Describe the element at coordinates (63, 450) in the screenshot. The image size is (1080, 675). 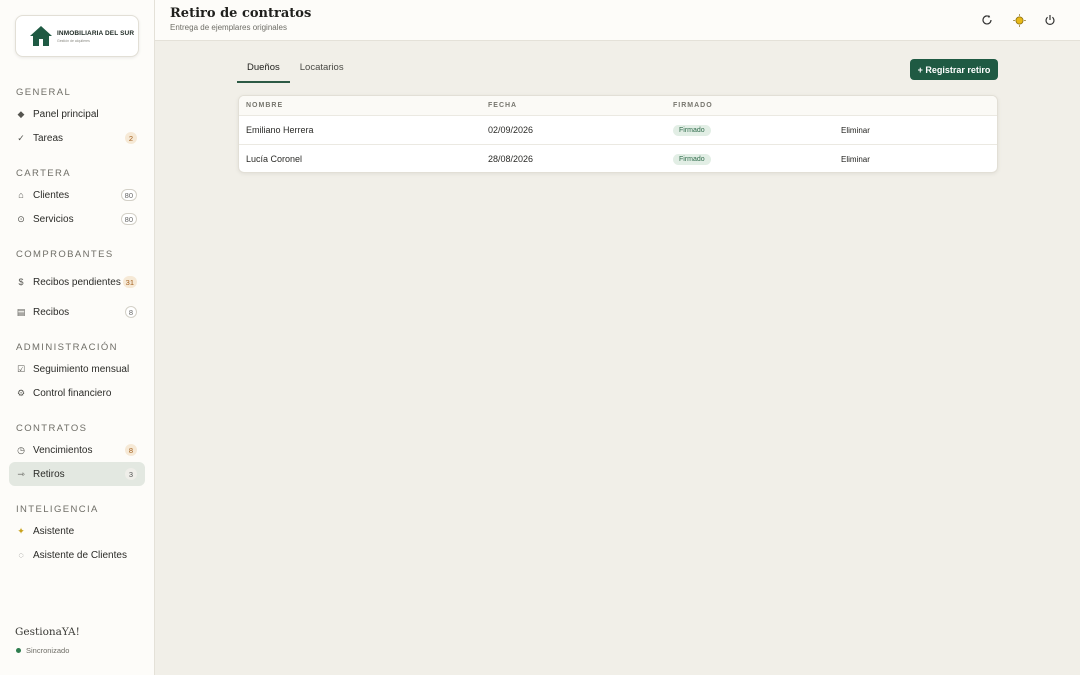
I see `sidebar-item-label: Vencimientos` at that location.